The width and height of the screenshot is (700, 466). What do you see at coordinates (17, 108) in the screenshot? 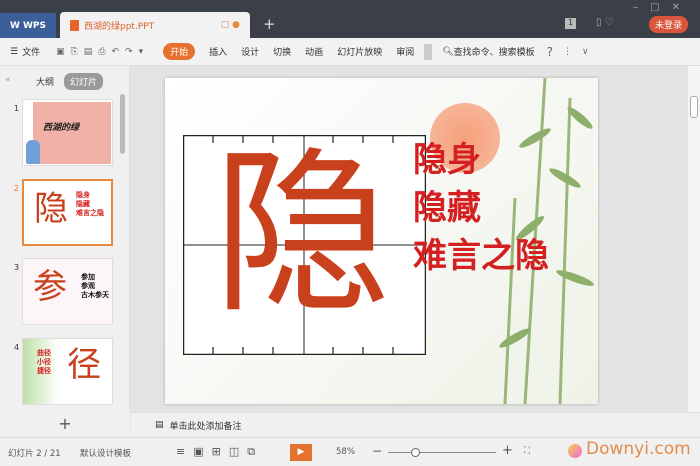
I see `slide-number: 1` at bounding box center [17, 108].